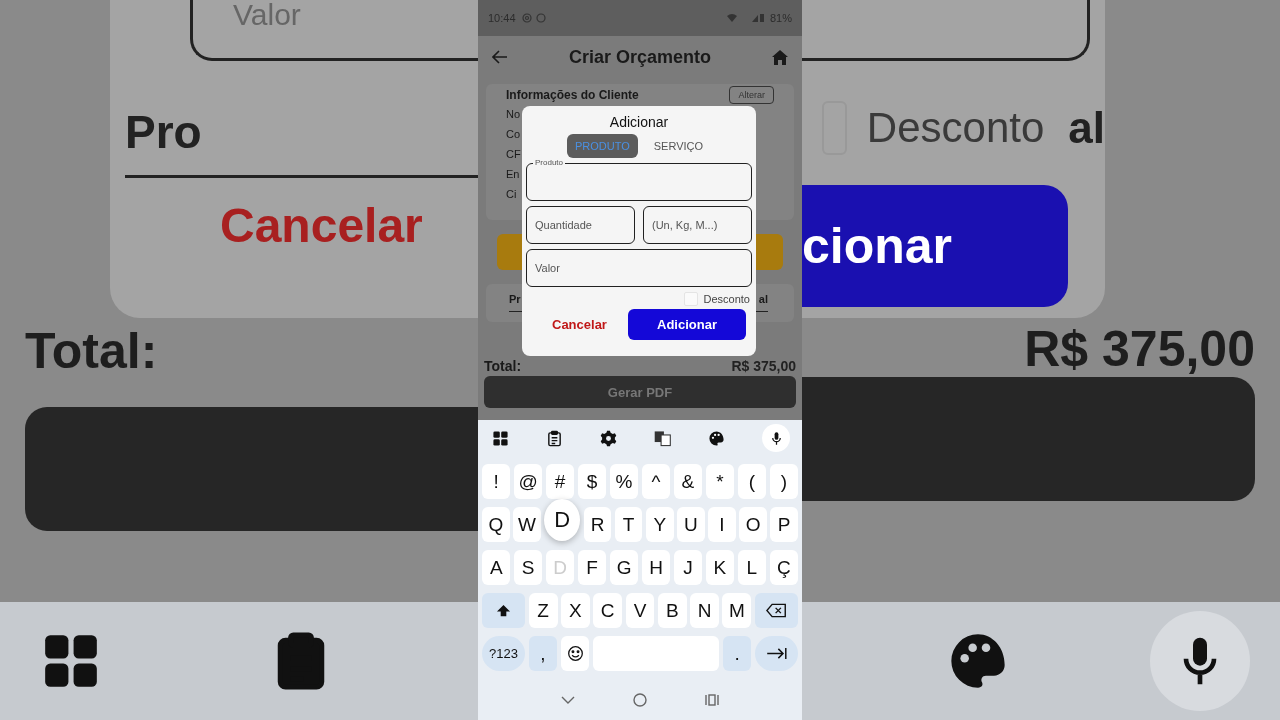  I want to click on keyboard-key: F, so click(592, 567).